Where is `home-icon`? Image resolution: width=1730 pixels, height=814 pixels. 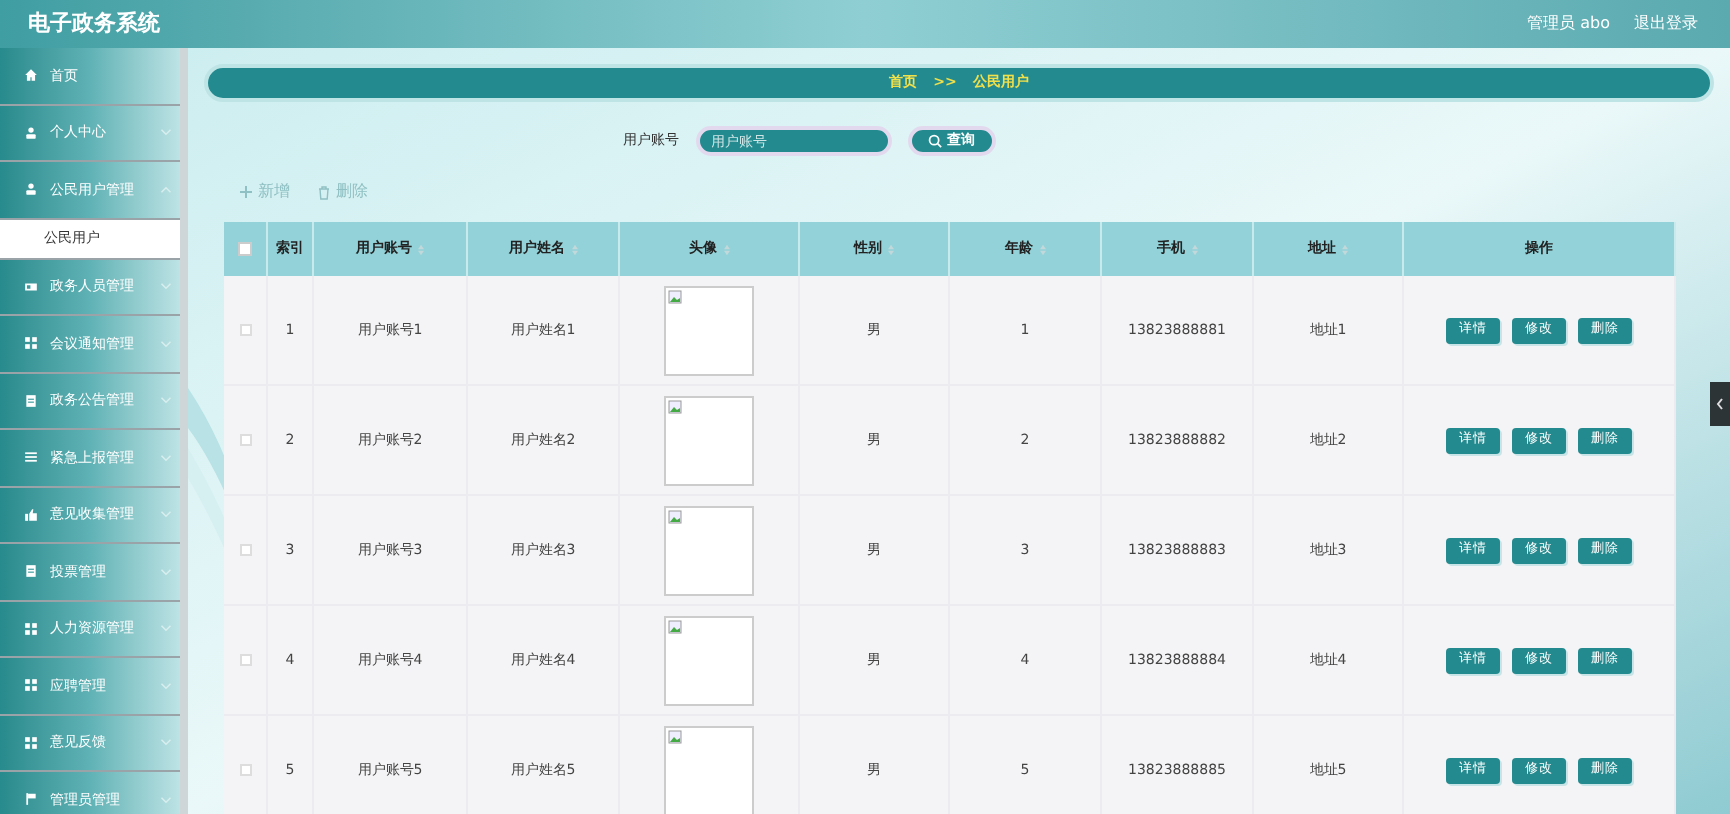
home-icon is located at coordinates (31, 75).